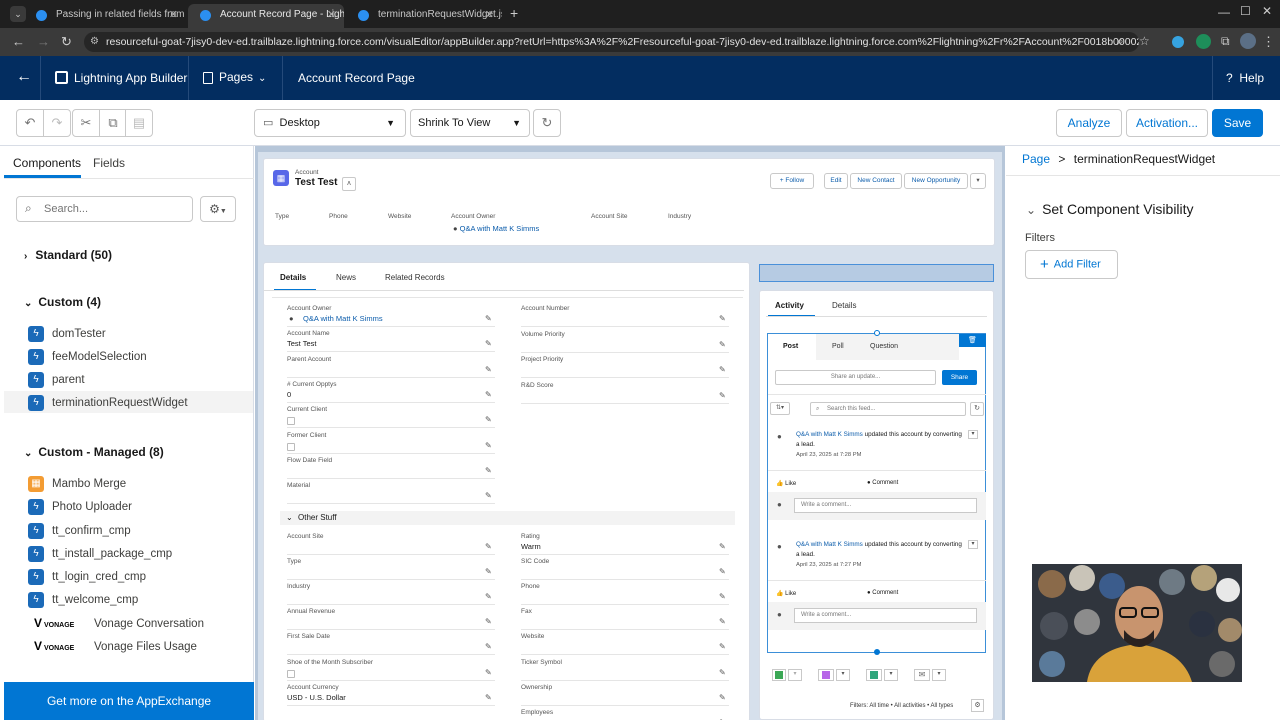  I want to click on add-filter-button: + Add Filter, so click(1071, 264).